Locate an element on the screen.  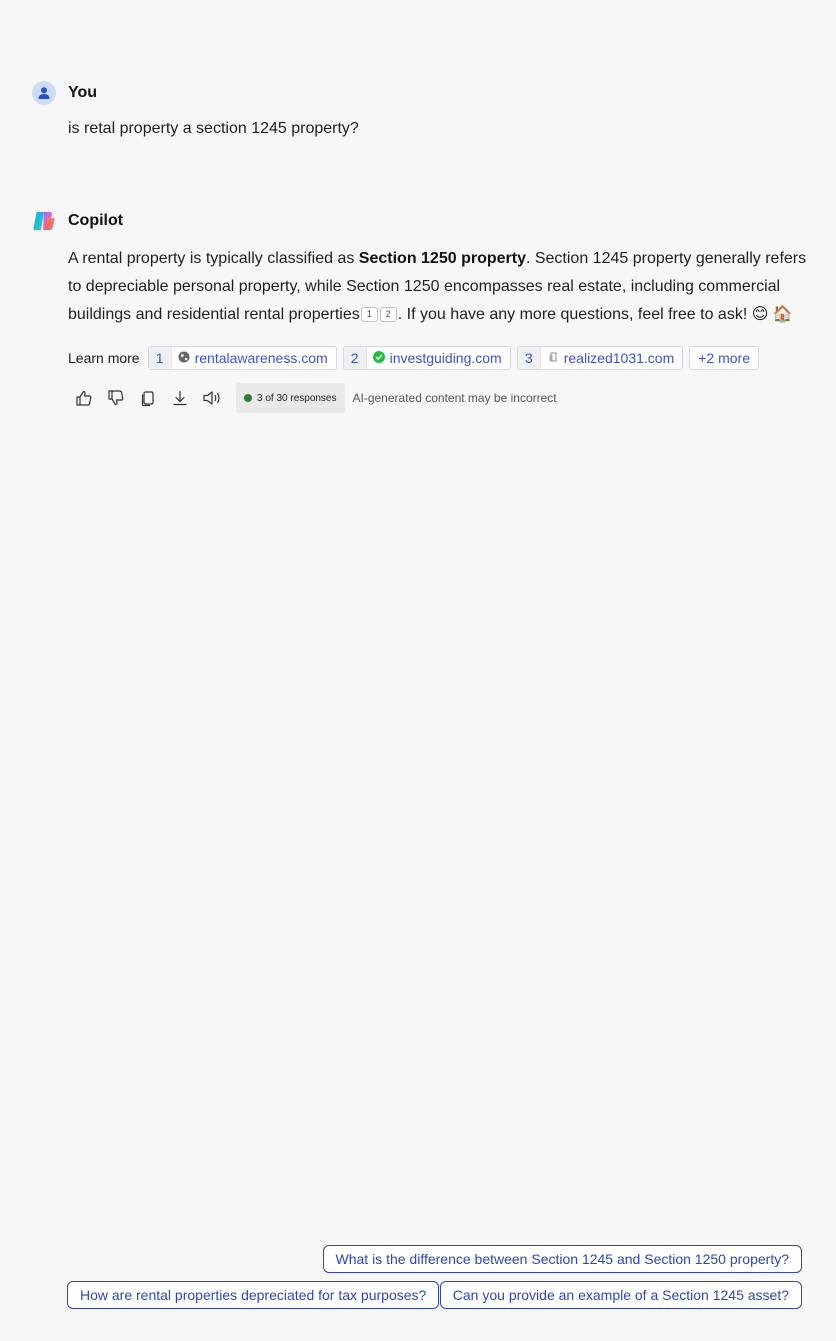
citation-1: 1 is located at coordinates (369, 314).